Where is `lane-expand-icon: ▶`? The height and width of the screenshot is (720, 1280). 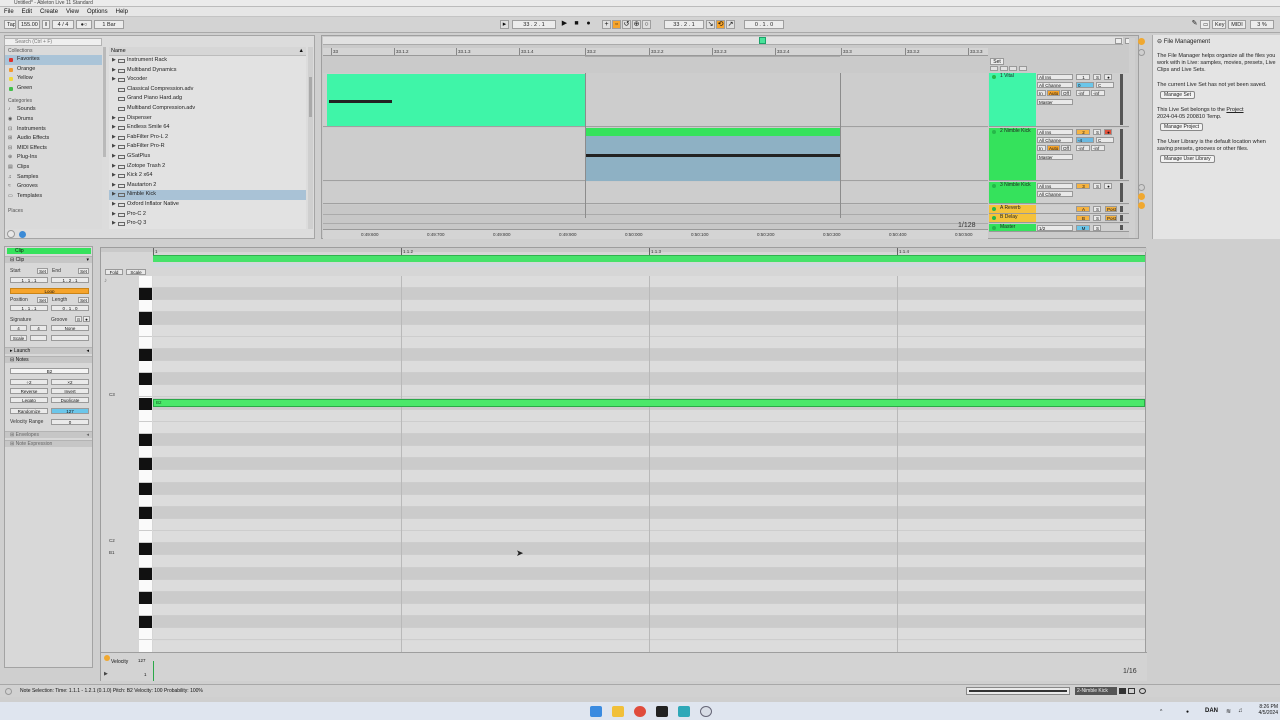 lane-expand-icon: ▶ is located at coordinates (106, 674).